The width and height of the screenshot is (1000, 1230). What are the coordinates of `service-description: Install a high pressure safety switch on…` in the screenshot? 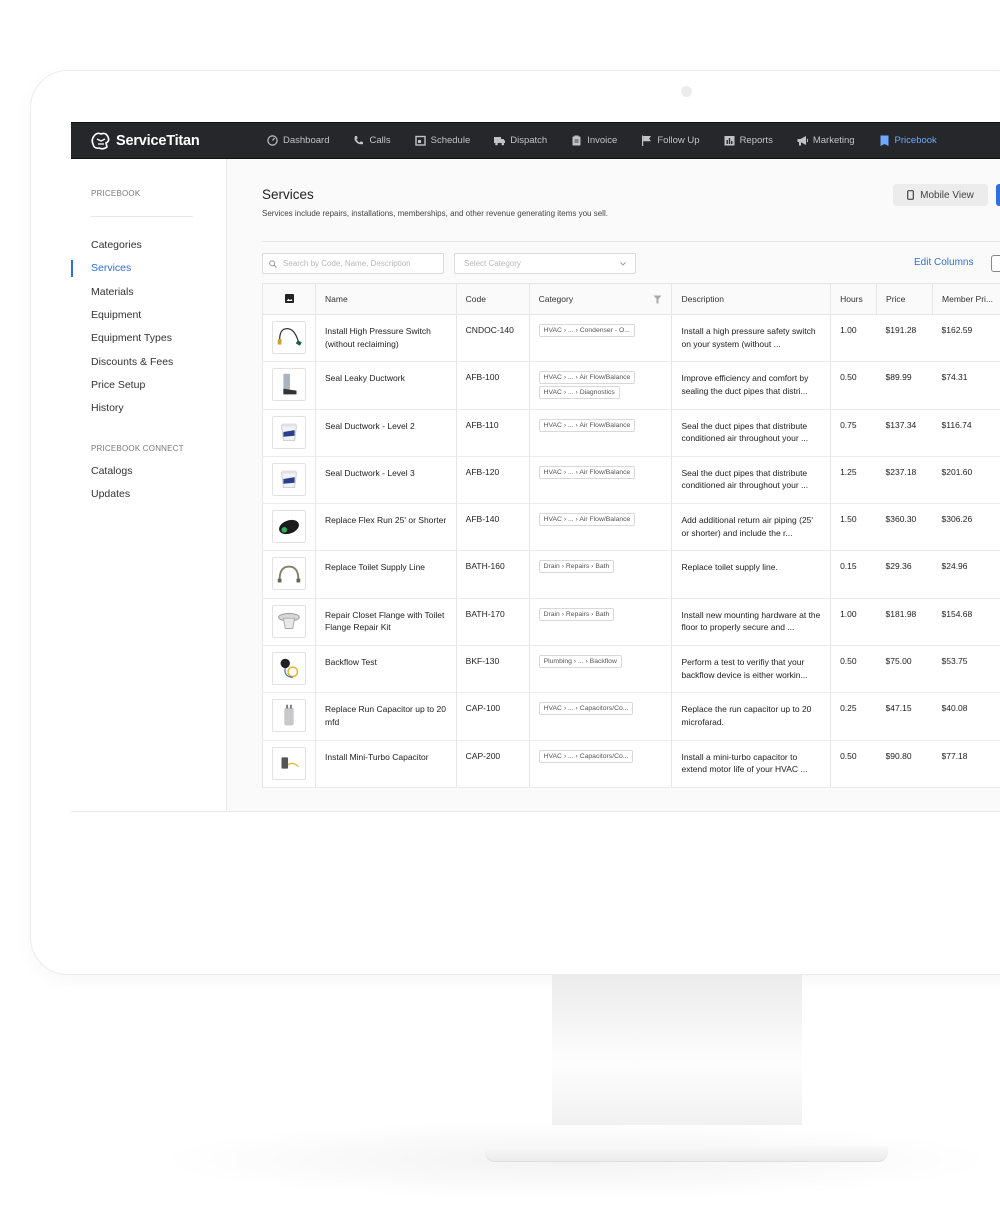 It's located at (751, 338).